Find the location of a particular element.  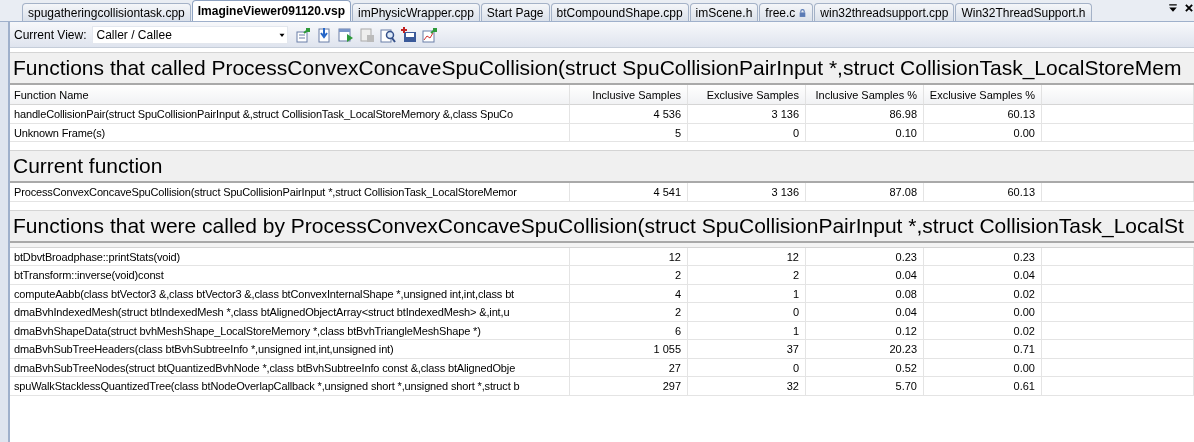

sample-cell: 4 541 is located at coordinates (629, 192).